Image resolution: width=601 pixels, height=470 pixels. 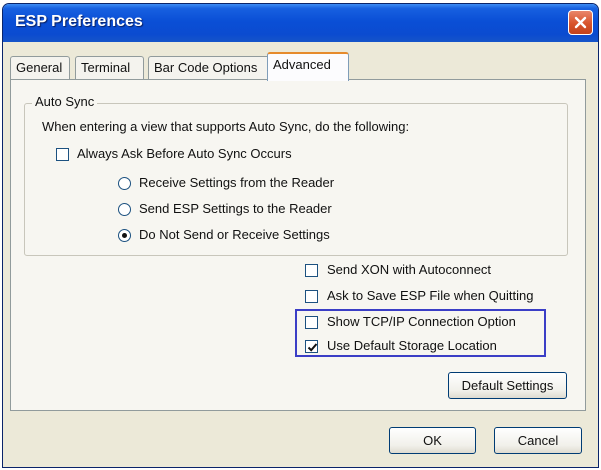 What do you see at coordinates (538, 440) in the screenshot?
I see `cancel-button: Cancel` at bounding box center [538, 440].